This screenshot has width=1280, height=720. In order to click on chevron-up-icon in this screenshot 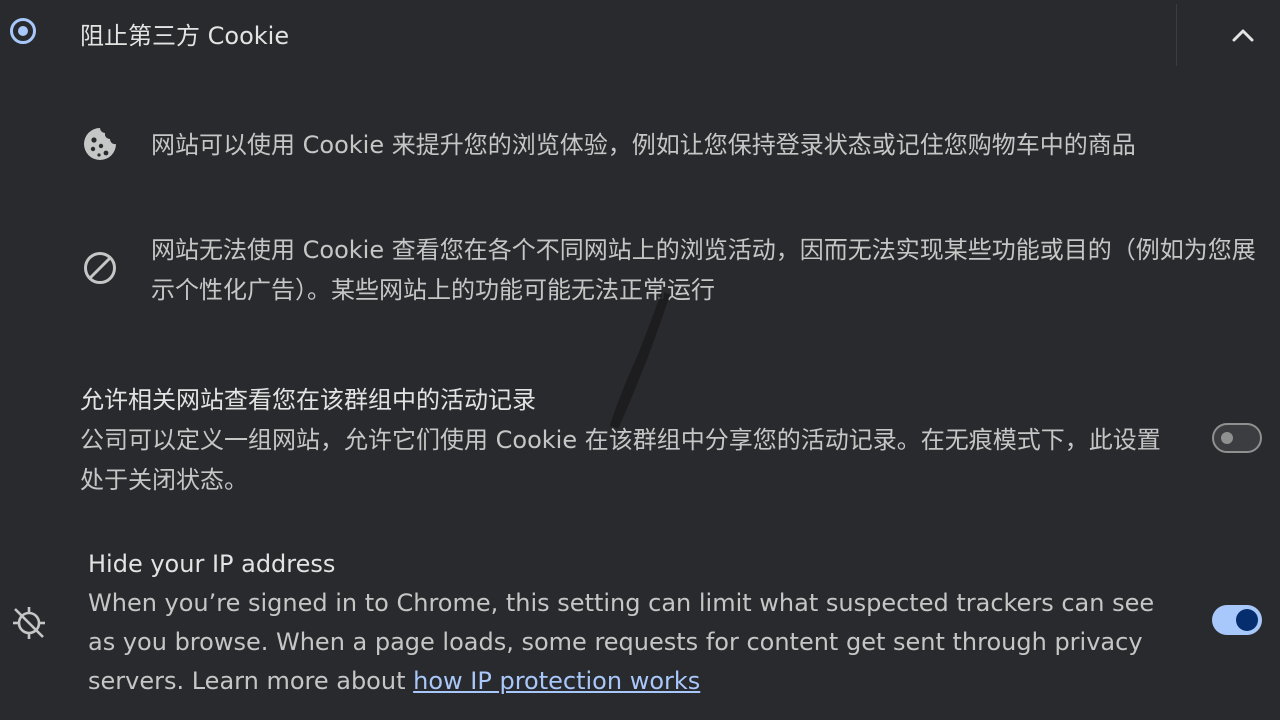, I will do `click(1243, 35)`.